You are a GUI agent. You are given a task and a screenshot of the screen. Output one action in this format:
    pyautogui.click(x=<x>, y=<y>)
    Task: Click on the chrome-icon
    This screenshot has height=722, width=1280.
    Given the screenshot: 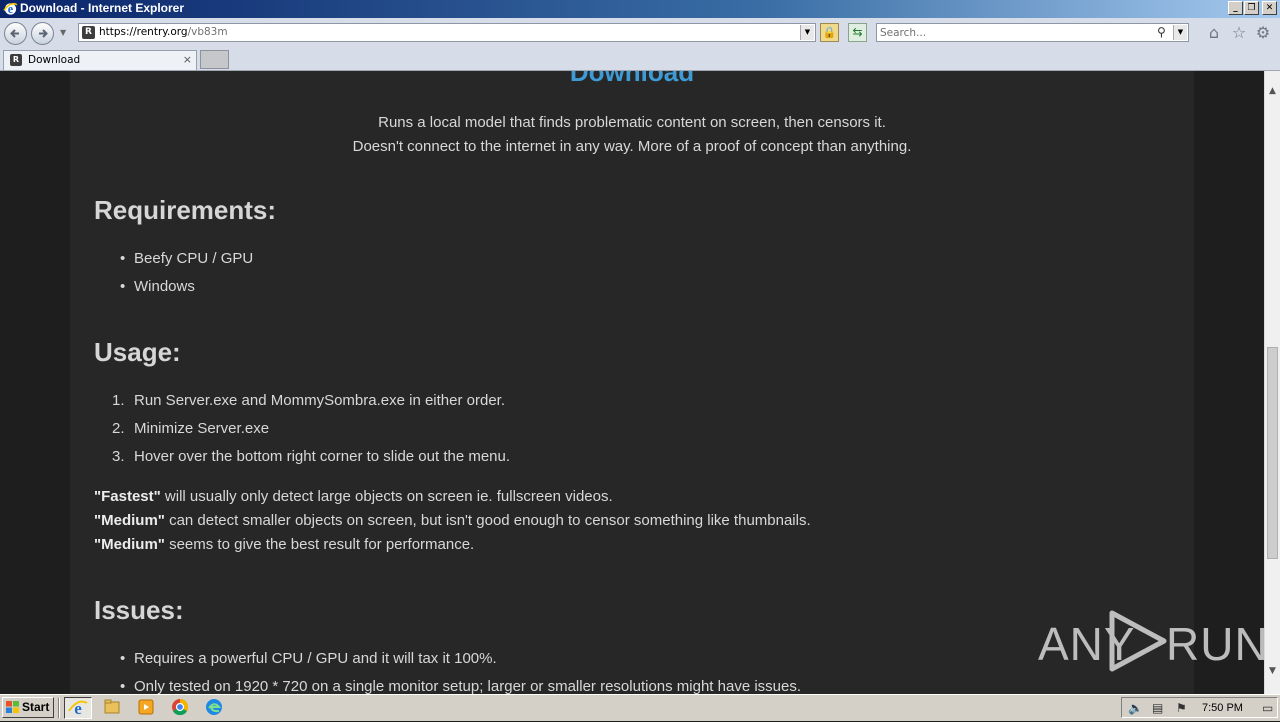 What is the action you would take?
    pyautogui.click(x=180, y=707)
    